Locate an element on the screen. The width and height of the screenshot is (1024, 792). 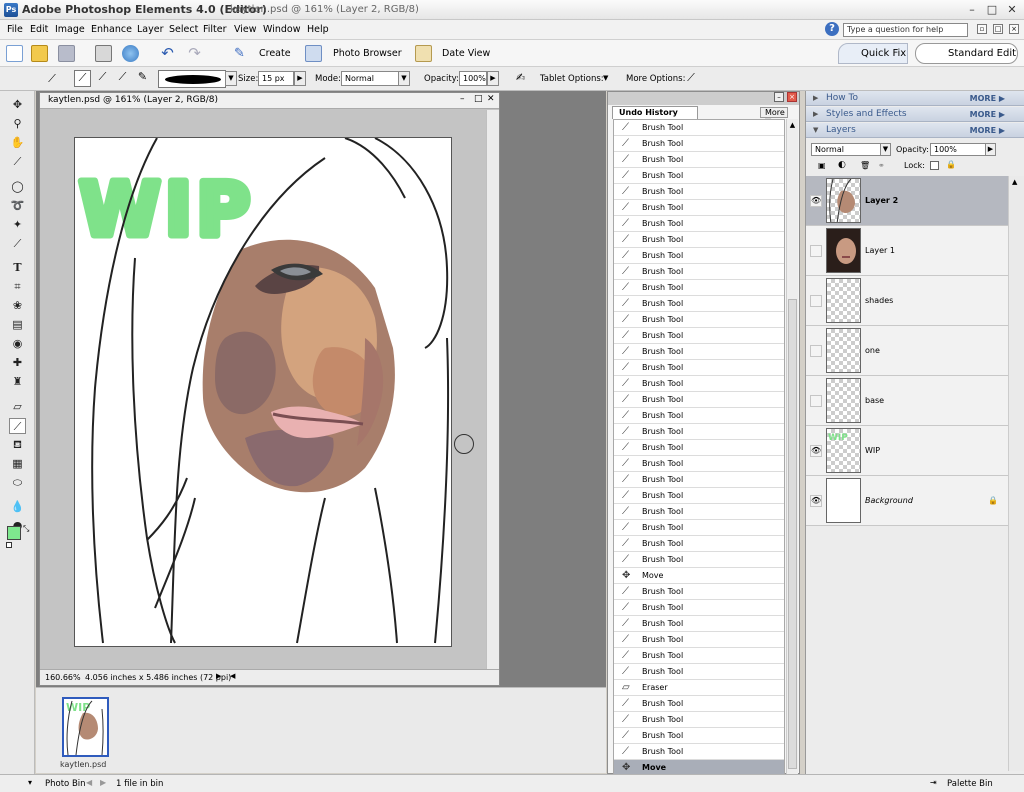
document-vertical-scrollbar is located at coordinates (492, 390).